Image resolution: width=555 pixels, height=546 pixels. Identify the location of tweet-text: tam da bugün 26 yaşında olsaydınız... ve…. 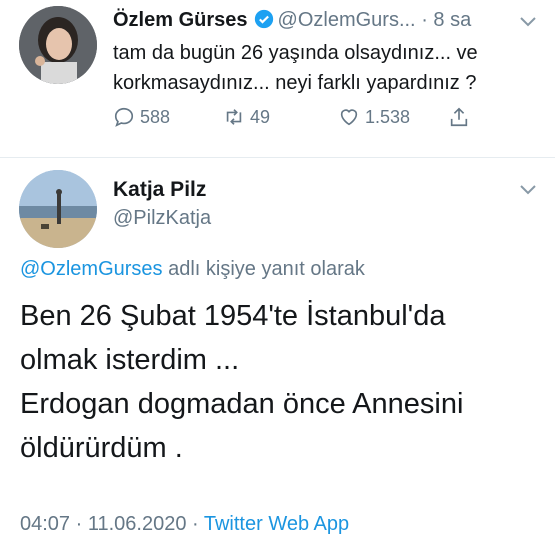
(295, 68).